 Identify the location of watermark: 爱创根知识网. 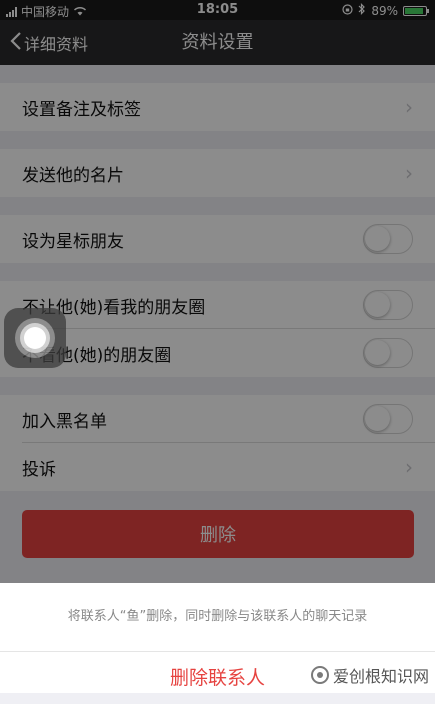
(369, 675).